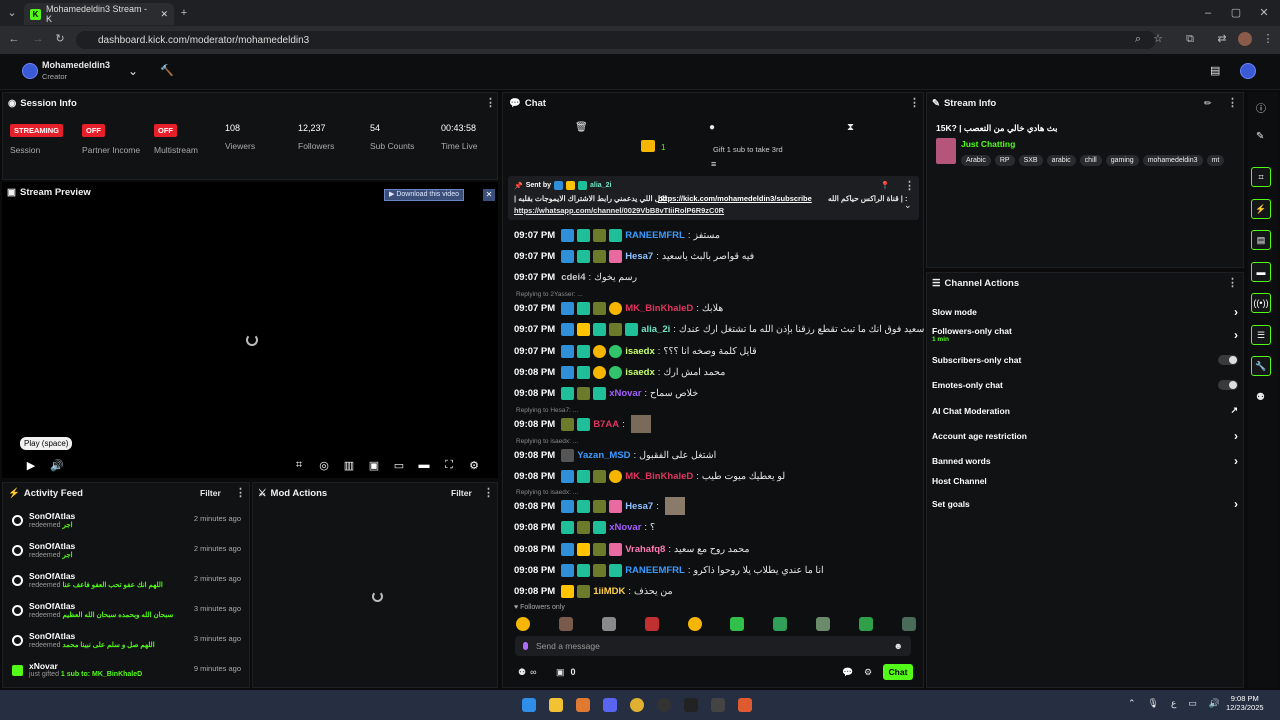  What do you see at coordinates (1261, 272) in the screenshot?
I see `rail-chat-icon: ▬` at bounding box center [1261, 272].